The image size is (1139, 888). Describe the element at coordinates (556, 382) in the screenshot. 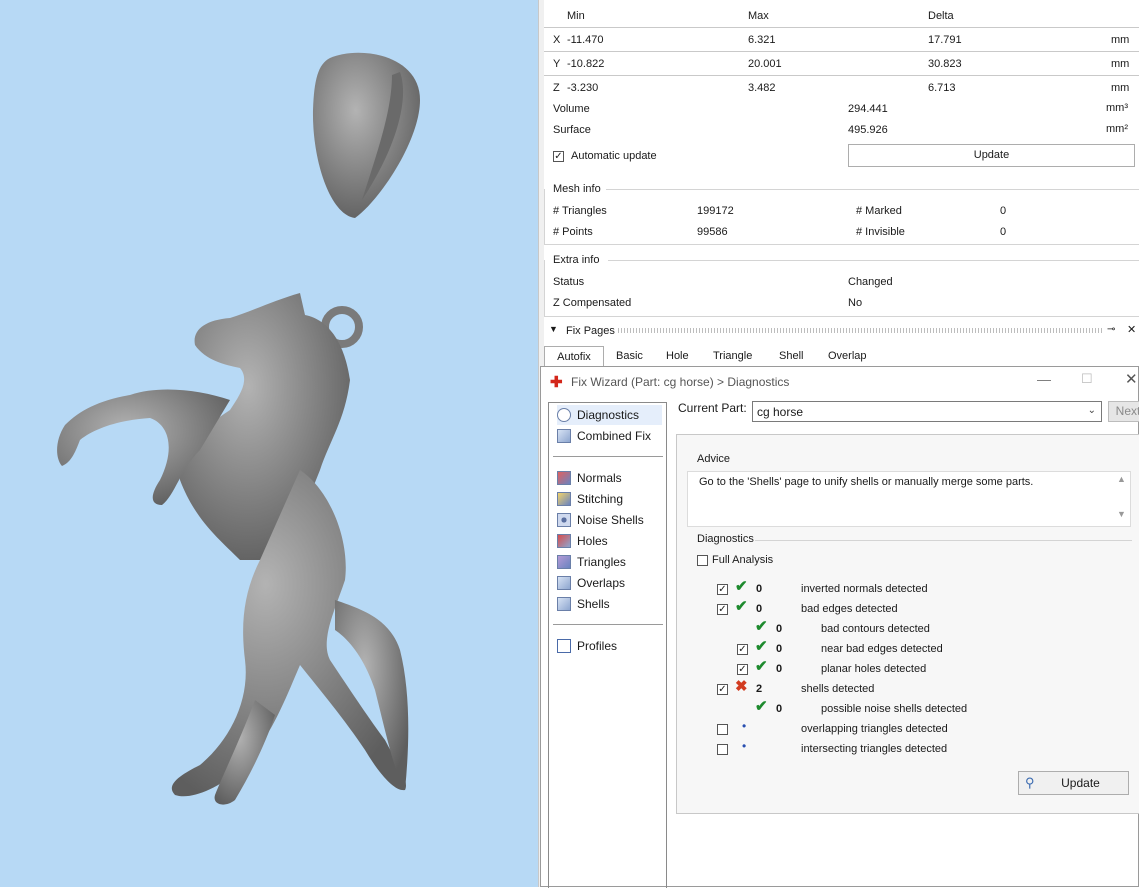

I see `app-cross-icon: ✚` at that location.